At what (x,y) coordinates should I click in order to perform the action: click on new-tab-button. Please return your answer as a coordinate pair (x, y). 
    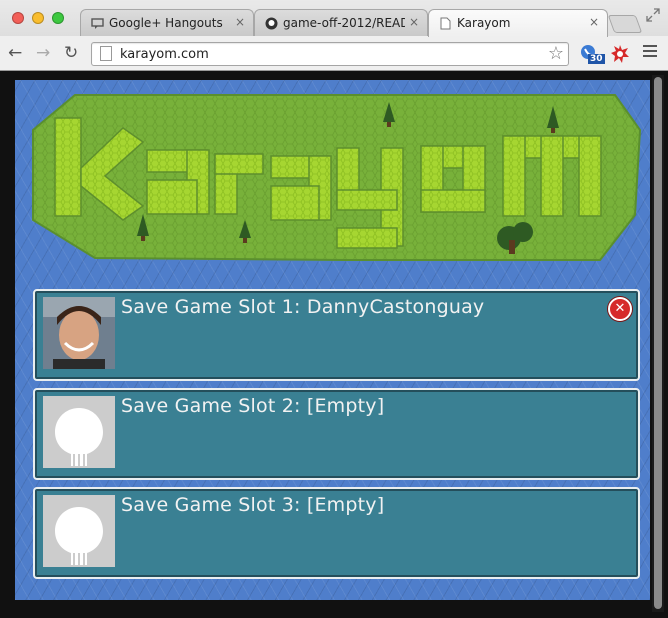
    Looking at the image, I should click on (625, 24).